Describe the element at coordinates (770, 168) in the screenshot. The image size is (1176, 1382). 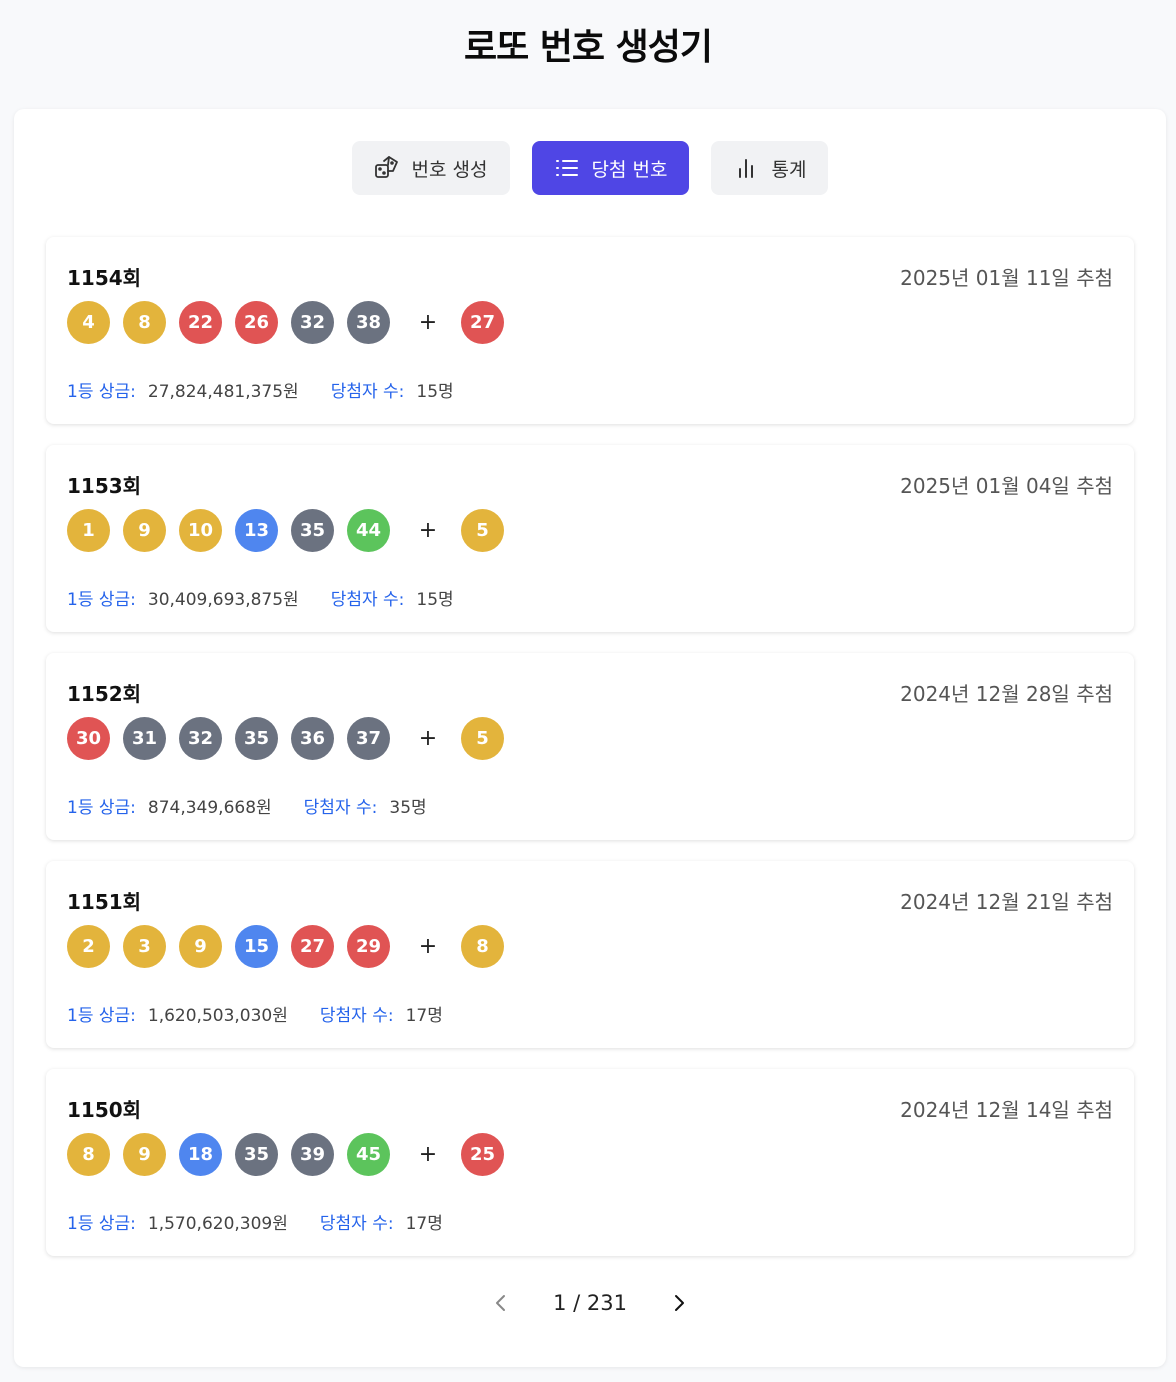
I see `tab-statistics: 통계` at that location.